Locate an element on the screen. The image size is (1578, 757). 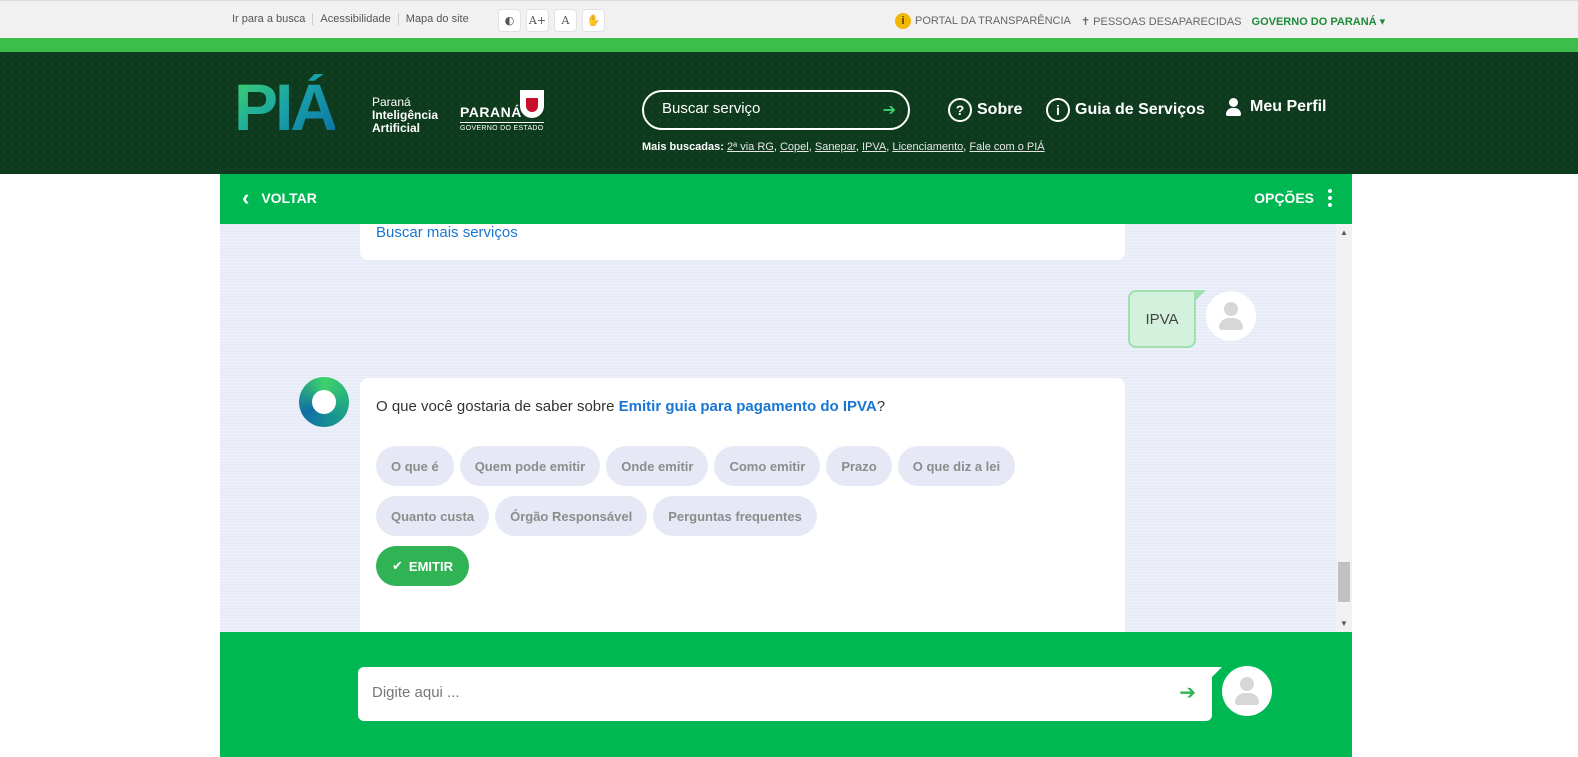
chat-scrollbar: ▲ ▼ is located at coordinates (1344, 428).